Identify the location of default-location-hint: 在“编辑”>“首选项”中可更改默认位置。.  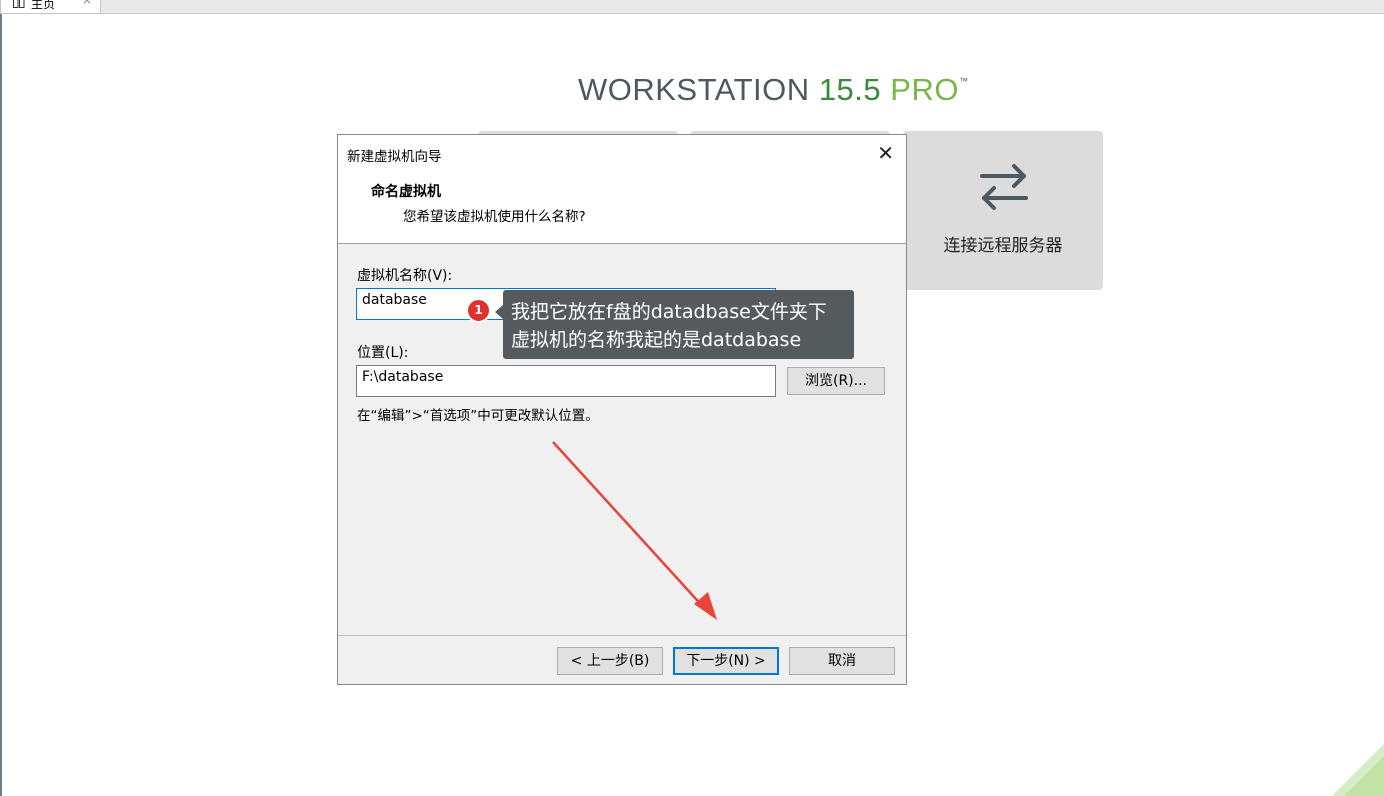
(478, 416).